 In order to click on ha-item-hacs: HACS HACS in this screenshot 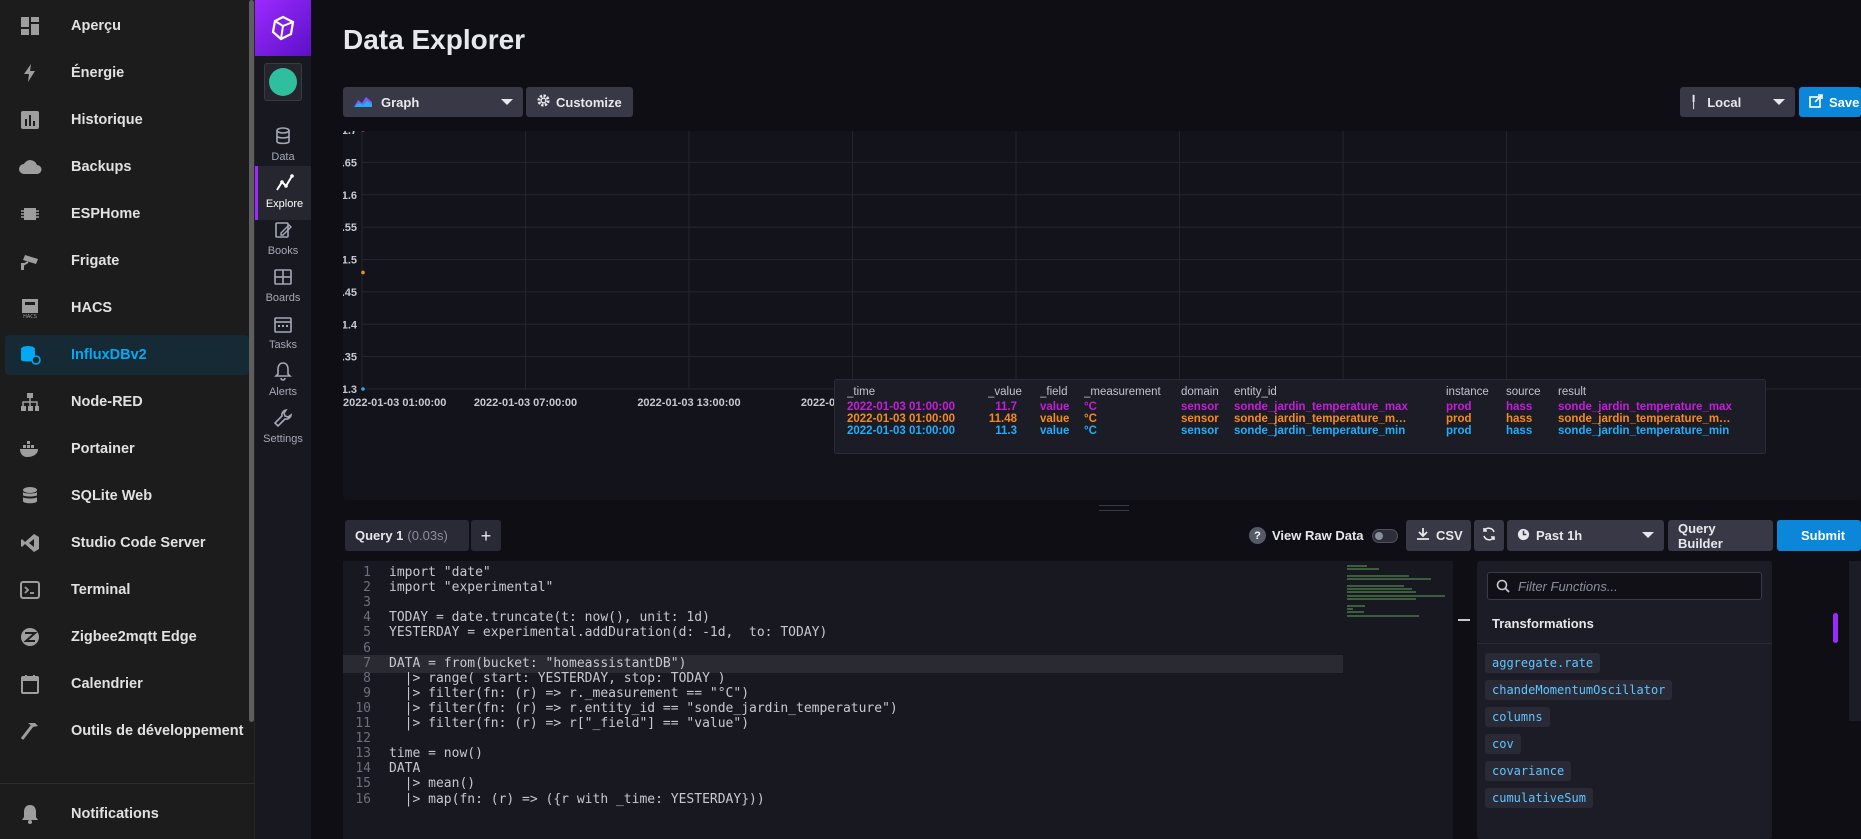, I will do `click(127, 308)`.